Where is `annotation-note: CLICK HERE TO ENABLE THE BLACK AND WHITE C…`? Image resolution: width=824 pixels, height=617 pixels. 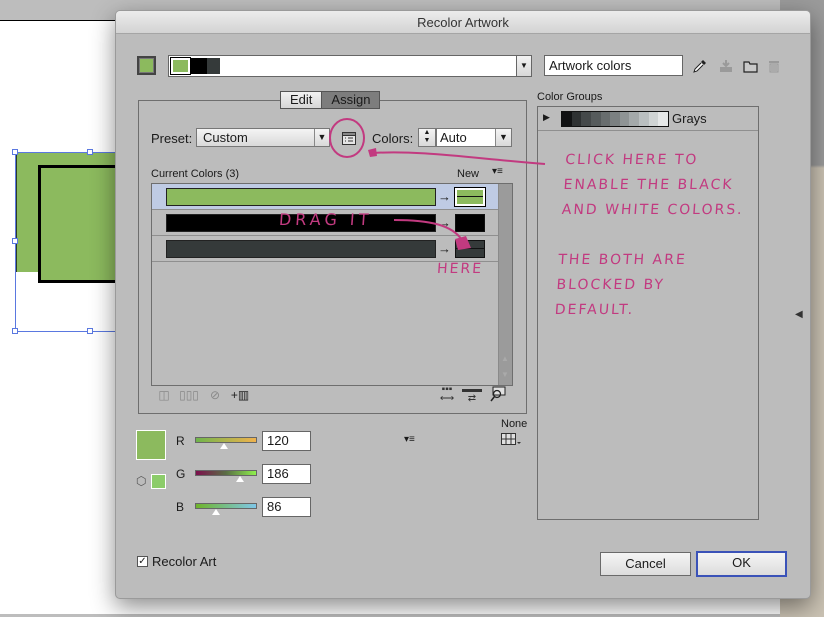 annotation-note: CLICK HERE TO ENABLE THE BLACK AND WHITE C… is located at coordinates (651, 235).